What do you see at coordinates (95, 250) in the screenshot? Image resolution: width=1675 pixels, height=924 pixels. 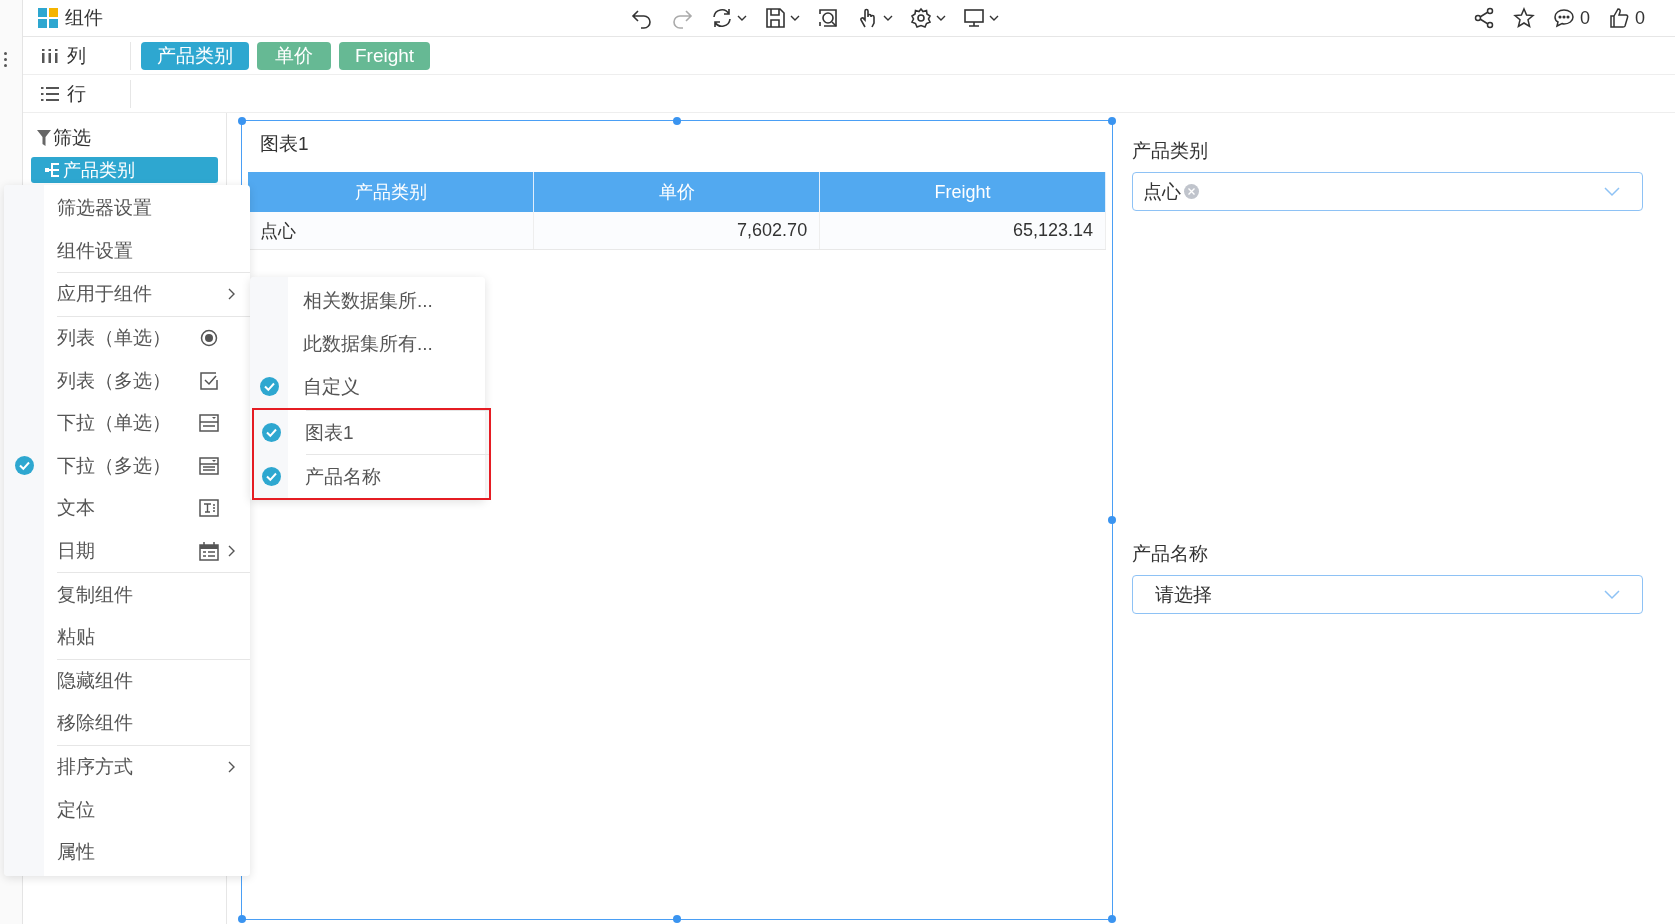 I see `menu-item-label: 组件设置` at bounding box center [95, 250].